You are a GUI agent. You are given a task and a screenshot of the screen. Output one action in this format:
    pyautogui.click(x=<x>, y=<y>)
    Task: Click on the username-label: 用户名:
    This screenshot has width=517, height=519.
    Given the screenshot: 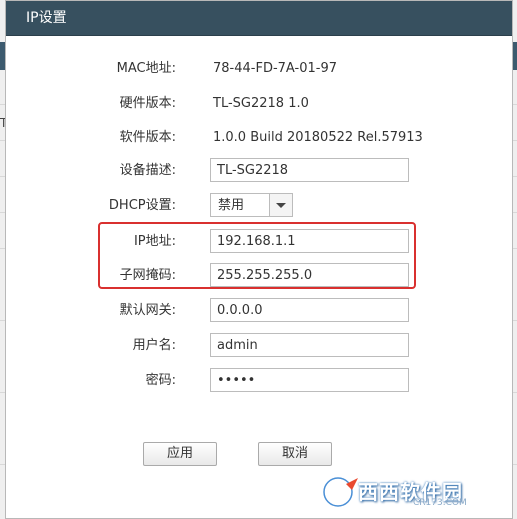 What is the action you would take?
    pyautogui.click(x=154, y=345)
    